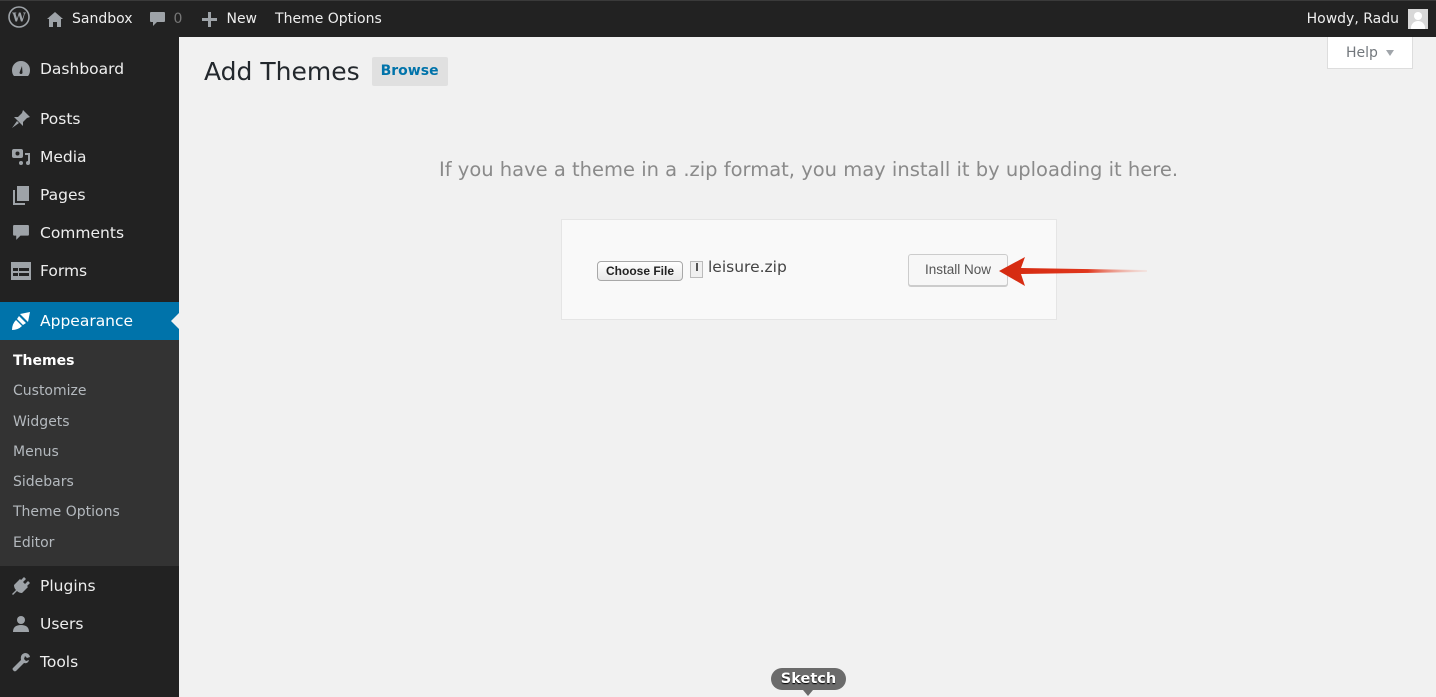  I want to click on sidebar-item-dashboard: Dashboard, so click(89, 69).